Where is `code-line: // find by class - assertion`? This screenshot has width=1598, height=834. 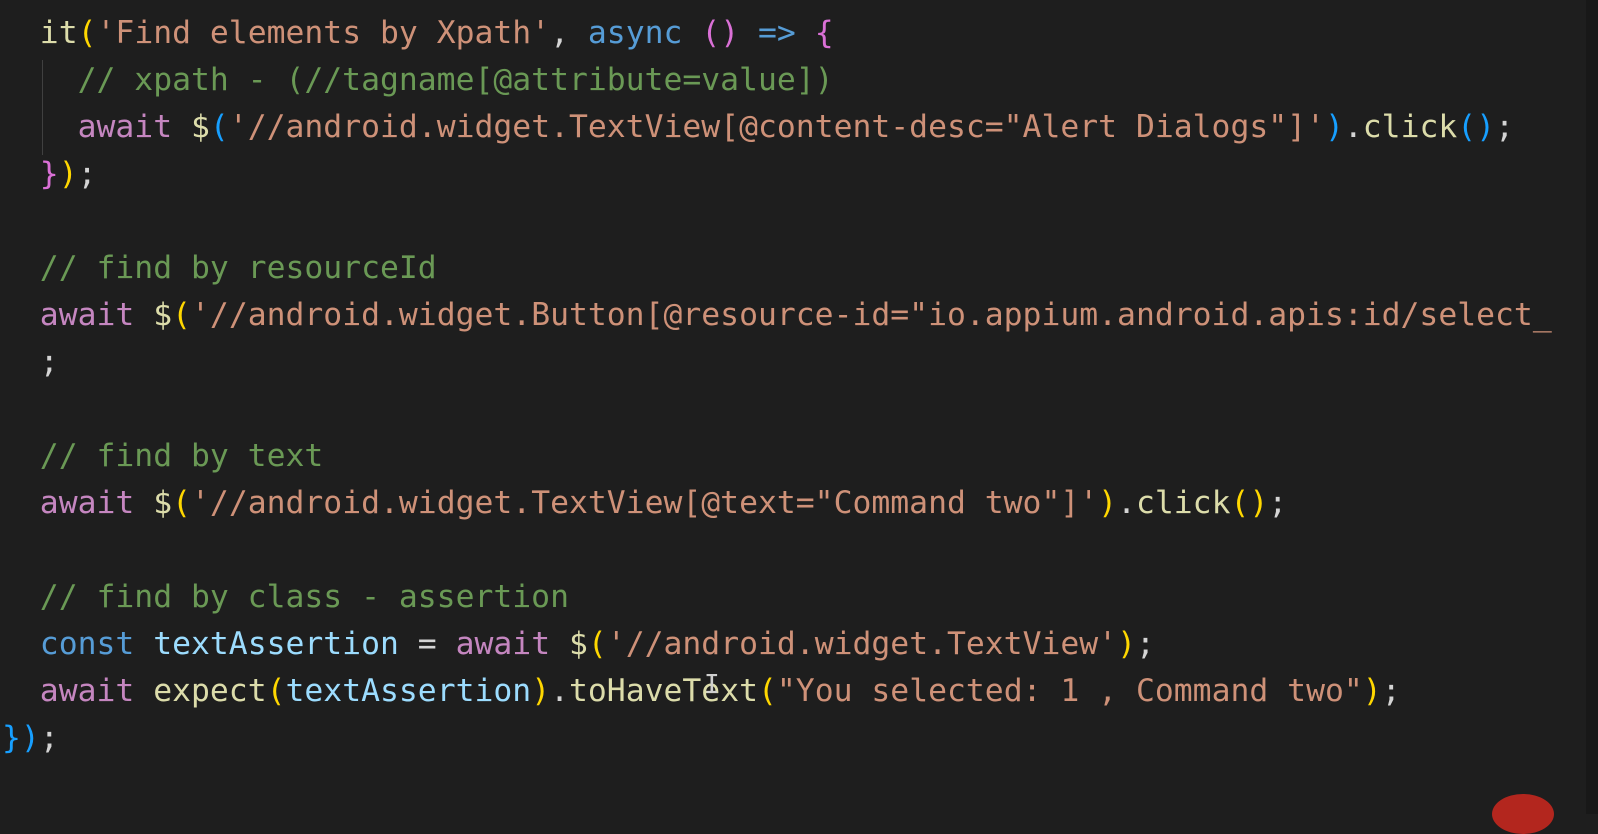 code-line: // find by class - assertion is located at coordinates (304, 597).